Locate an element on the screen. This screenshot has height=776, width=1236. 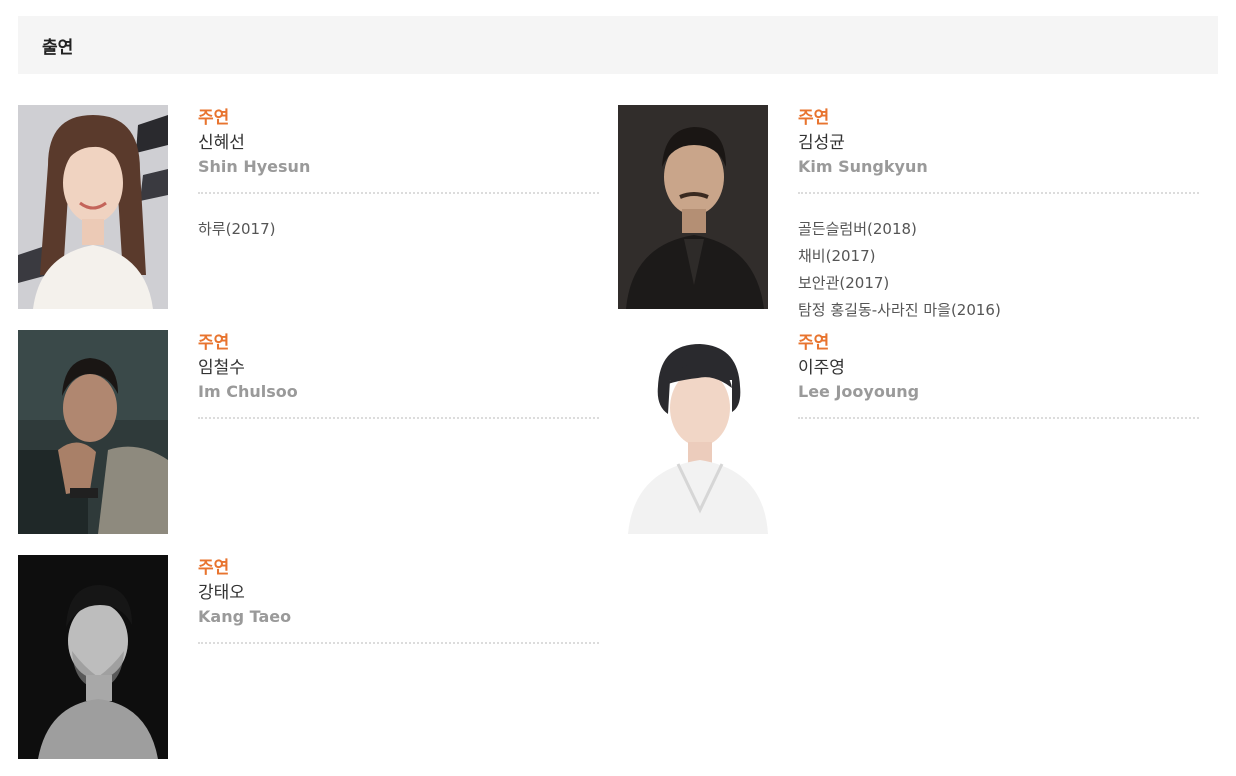
filmography-item: 보안관(2017) is located at coordinates (998, 283).